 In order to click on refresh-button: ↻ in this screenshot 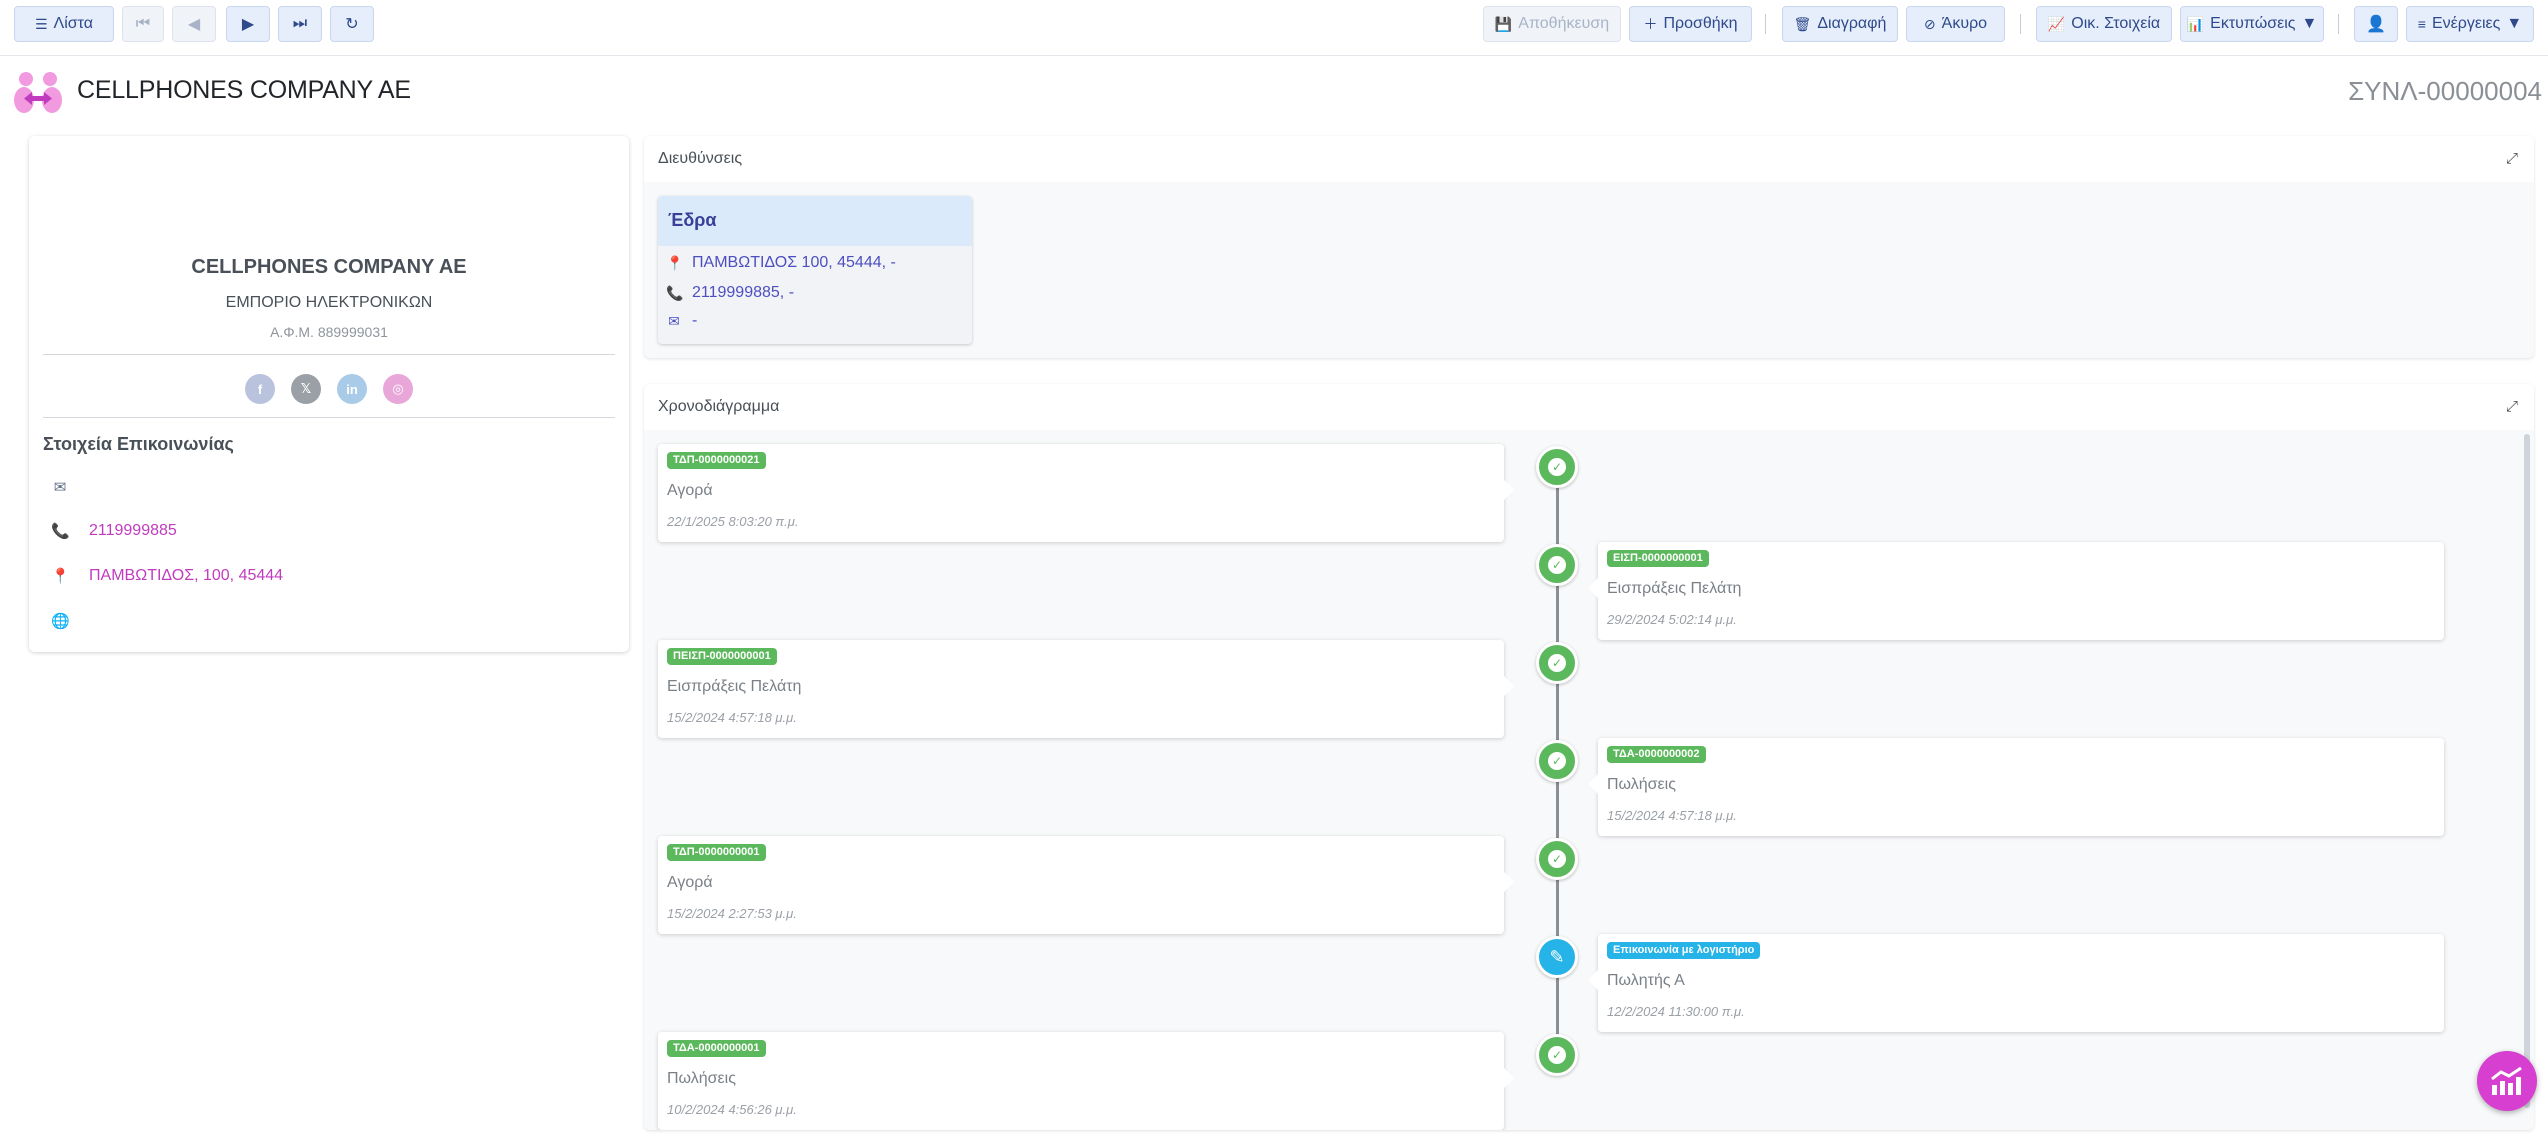, I will do `click(352, 24)`.